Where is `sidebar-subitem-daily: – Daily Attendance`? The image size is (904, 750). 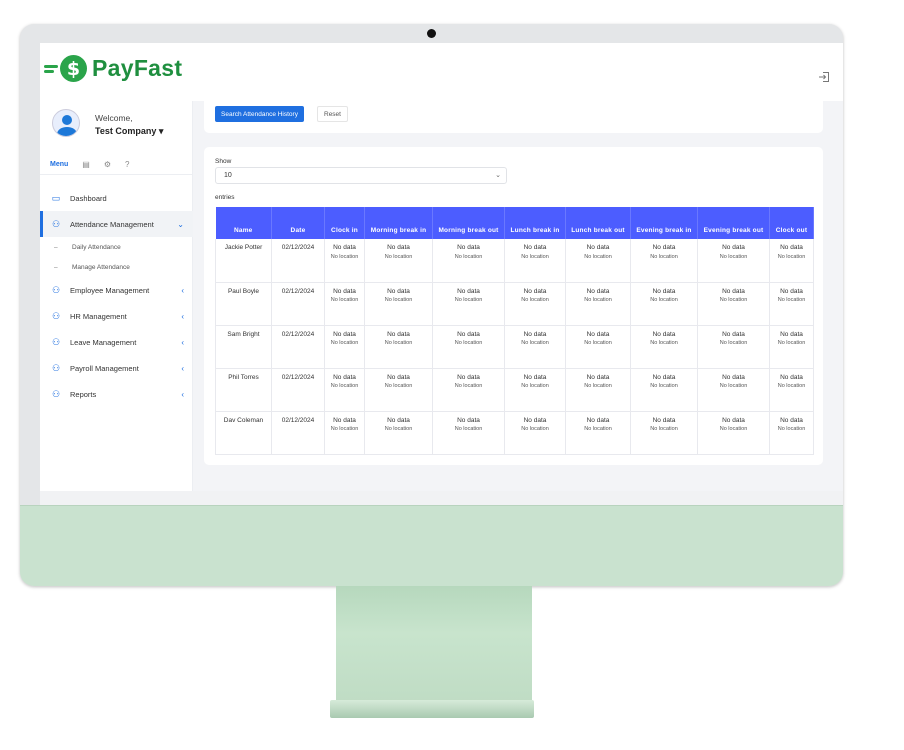
sidebar-subitem-daily: – Daily Attendance is located at coordinates (116, 247).